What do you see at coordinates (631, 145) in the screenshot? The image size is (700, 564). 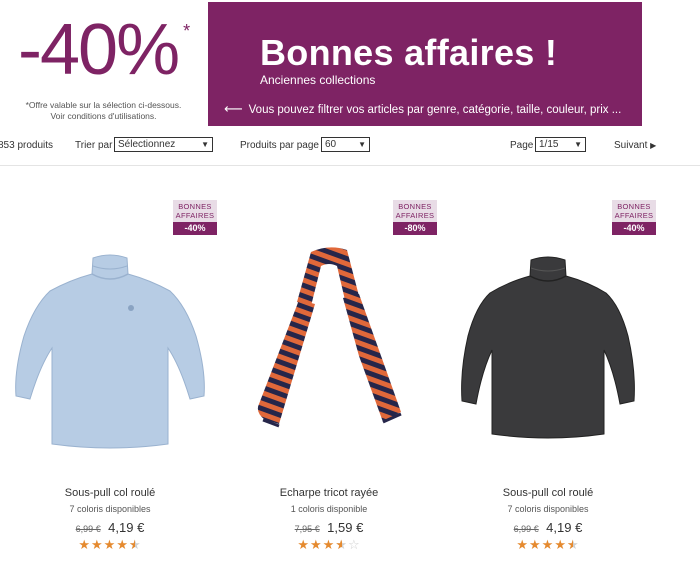 I see `next-page-label: Suivant` at bounding box center [631, 145].